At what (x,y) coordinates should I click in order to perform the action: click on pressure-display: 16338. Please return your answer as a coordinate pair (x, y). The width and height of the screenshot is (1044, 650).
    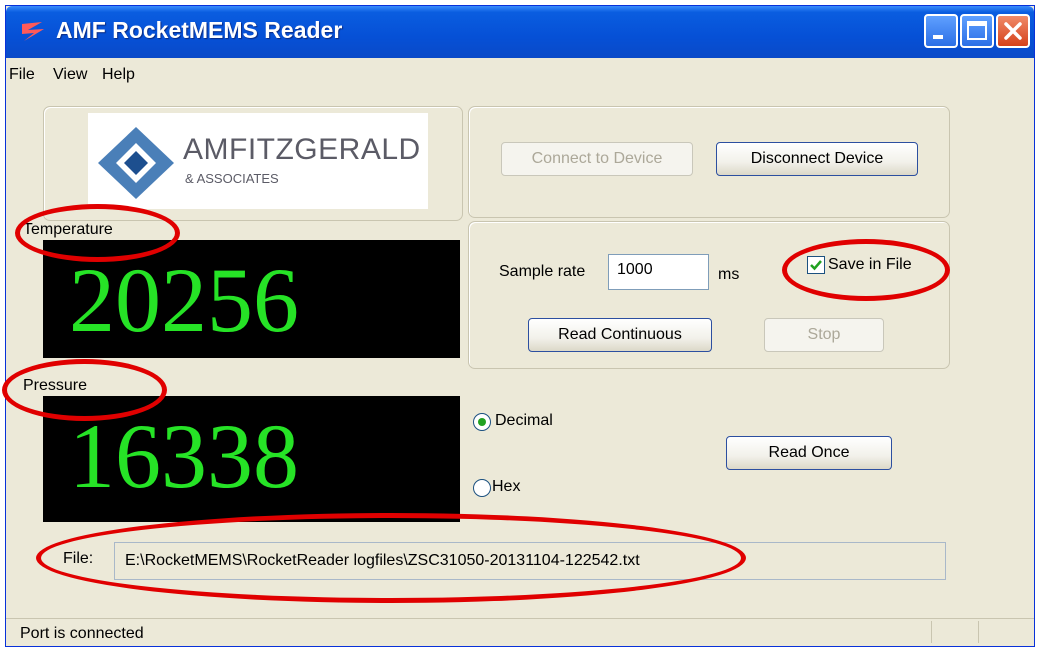
    Looking at the image, I should click on (251, 459).